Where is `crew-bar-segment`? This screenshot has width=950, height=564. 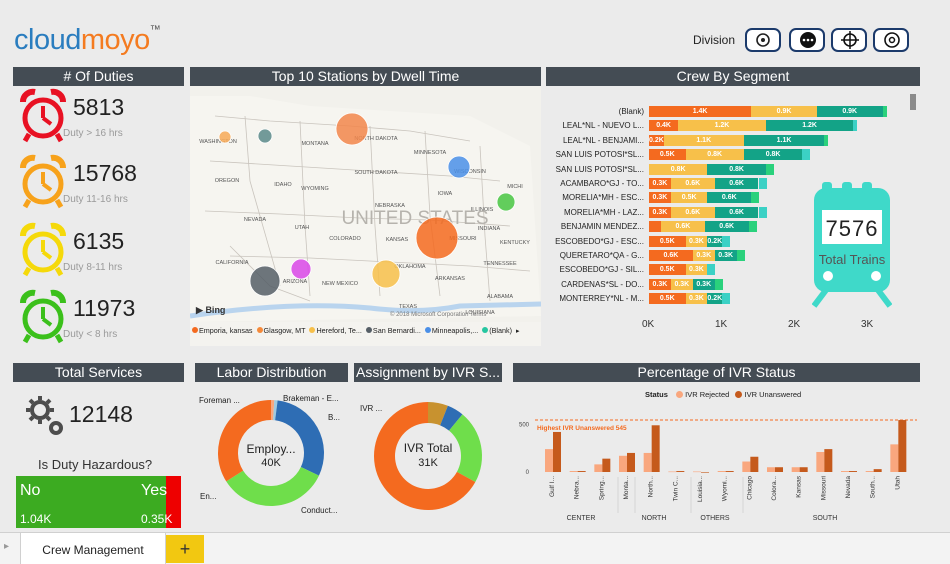
crew-bar-segment is located at coordinates (655, 227).